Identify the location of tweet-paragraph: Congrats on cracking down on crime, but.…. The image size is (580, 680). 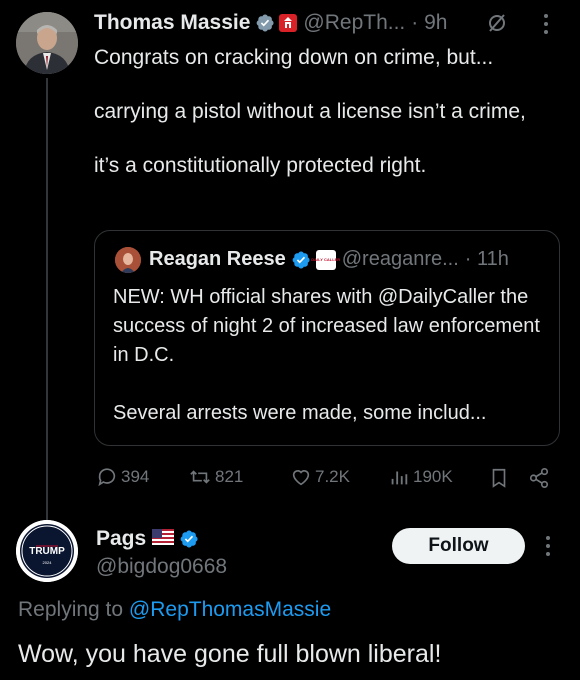
(294, 57).